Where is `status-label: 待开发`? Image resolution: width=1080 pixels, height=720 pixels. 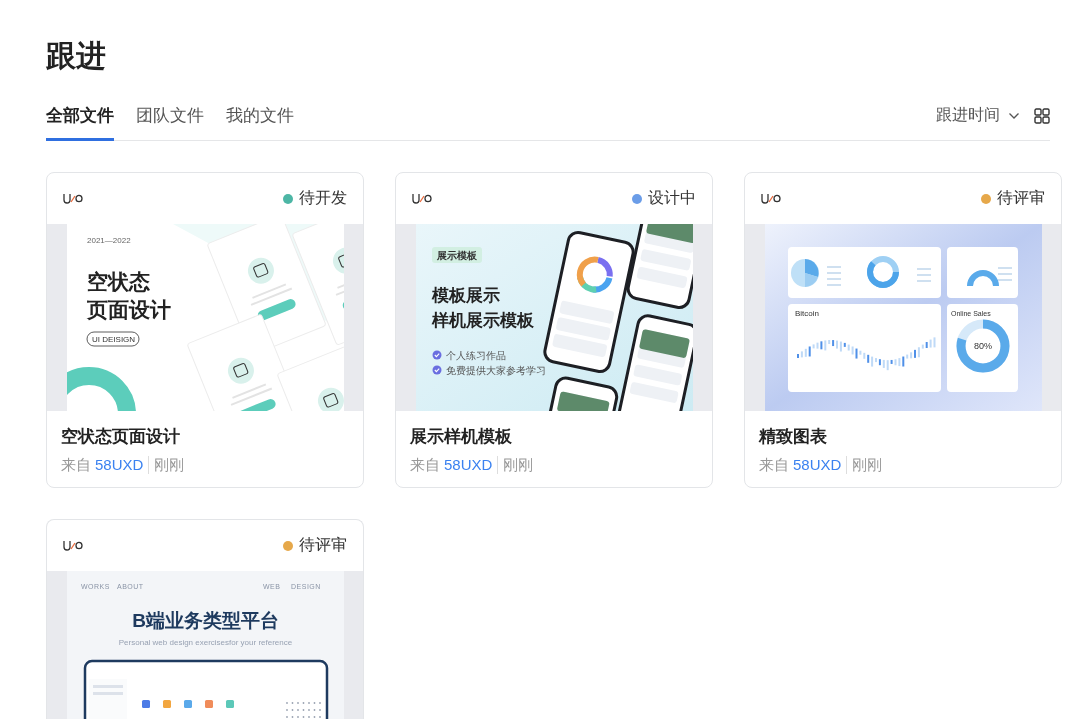
status-label: 待开发 is located at coordinates (323, 198).